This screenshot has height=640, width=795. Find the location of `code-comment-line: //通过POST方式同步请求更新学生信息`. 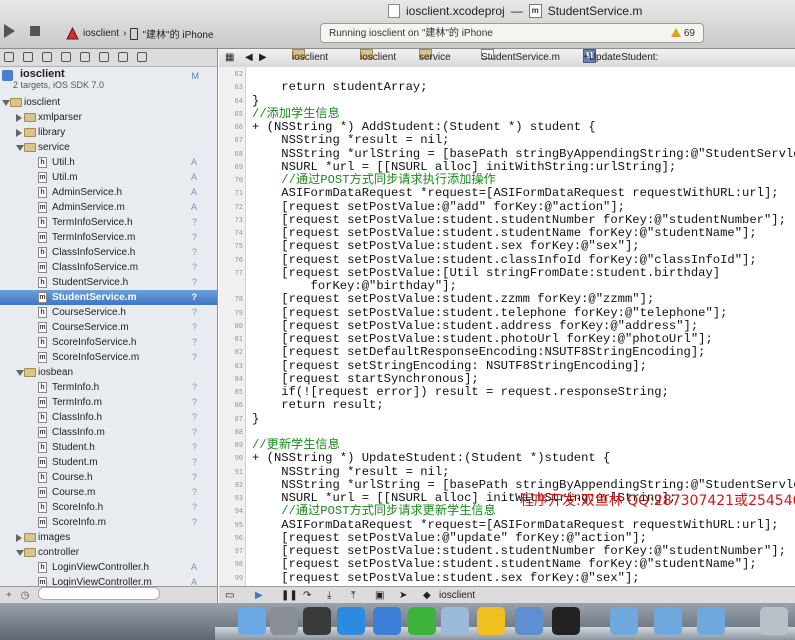

code-comment-line: //通过POST方式同步请求更新学生信息 is located at coordinates (374, 511).